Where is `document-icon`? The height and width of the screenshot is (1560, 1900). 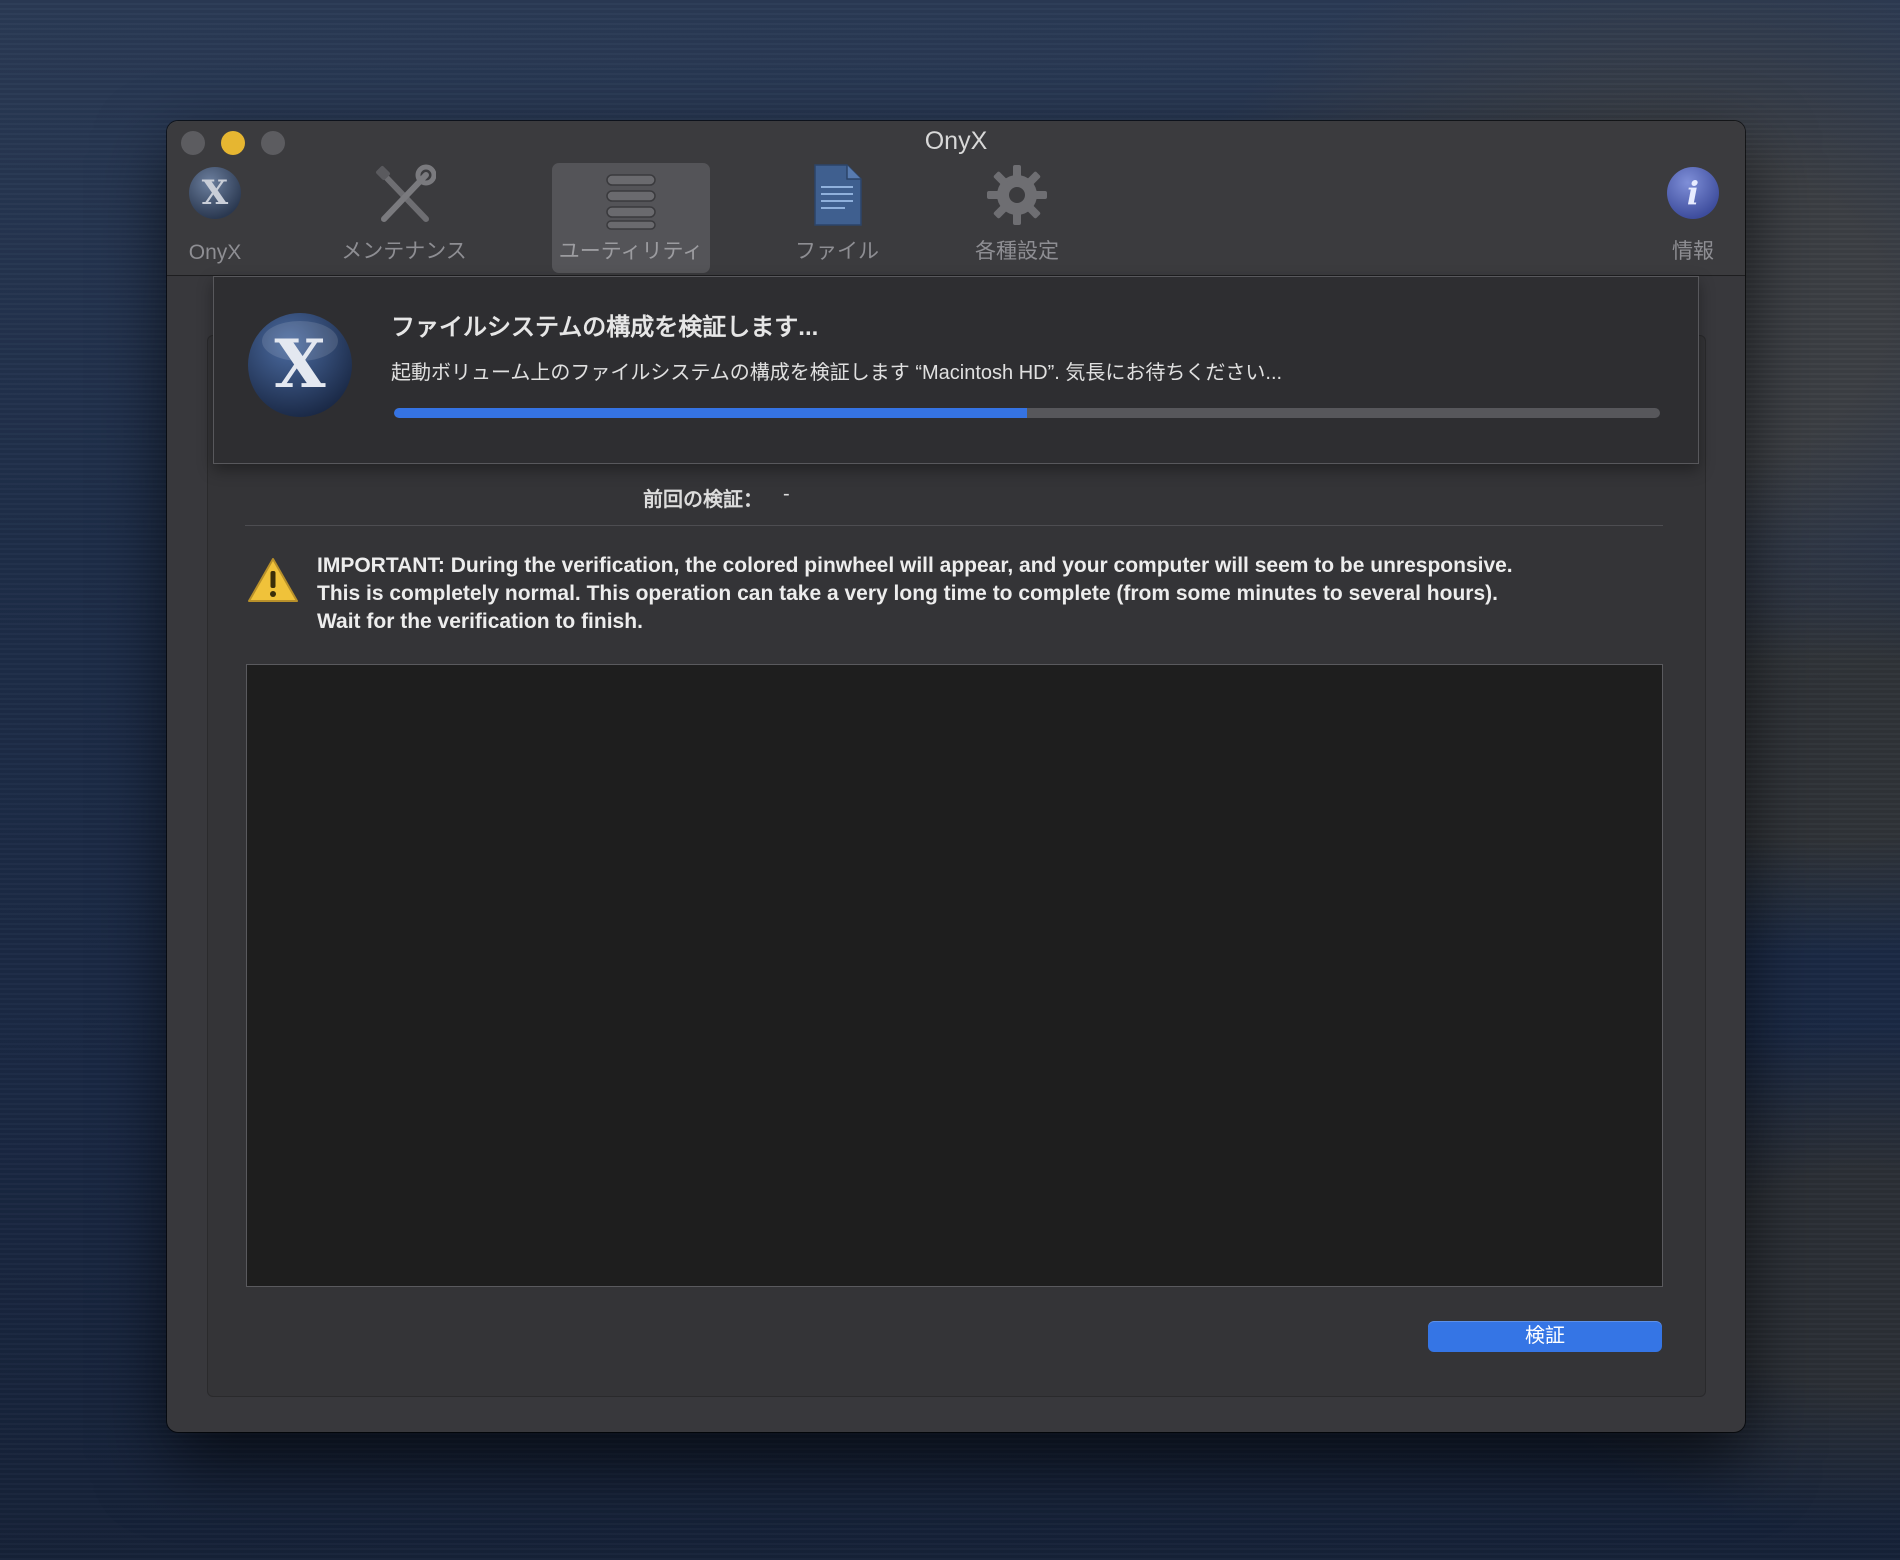
document-icon is located at coordinates (838, 195).